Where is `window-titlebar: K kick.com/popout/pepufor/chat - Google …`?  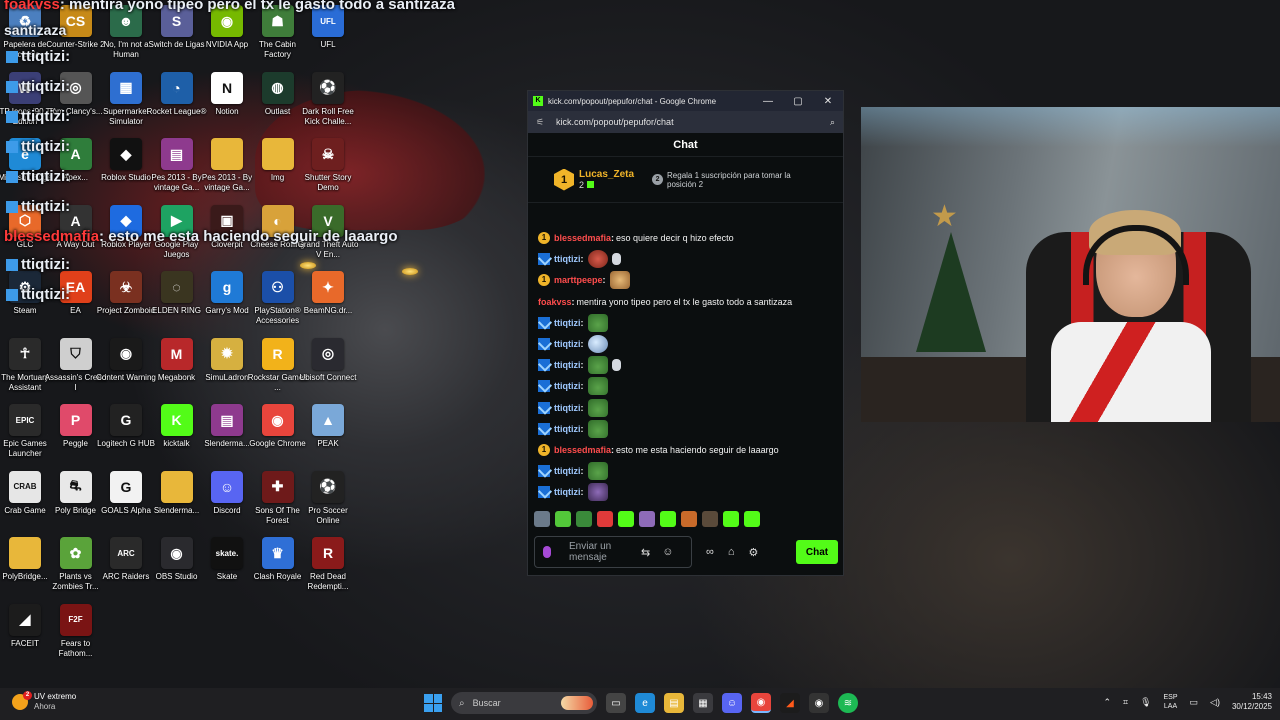
window-titlebar: K kick.com/popout/pepufor/chat - Google … is located at coordinates (685, 101).